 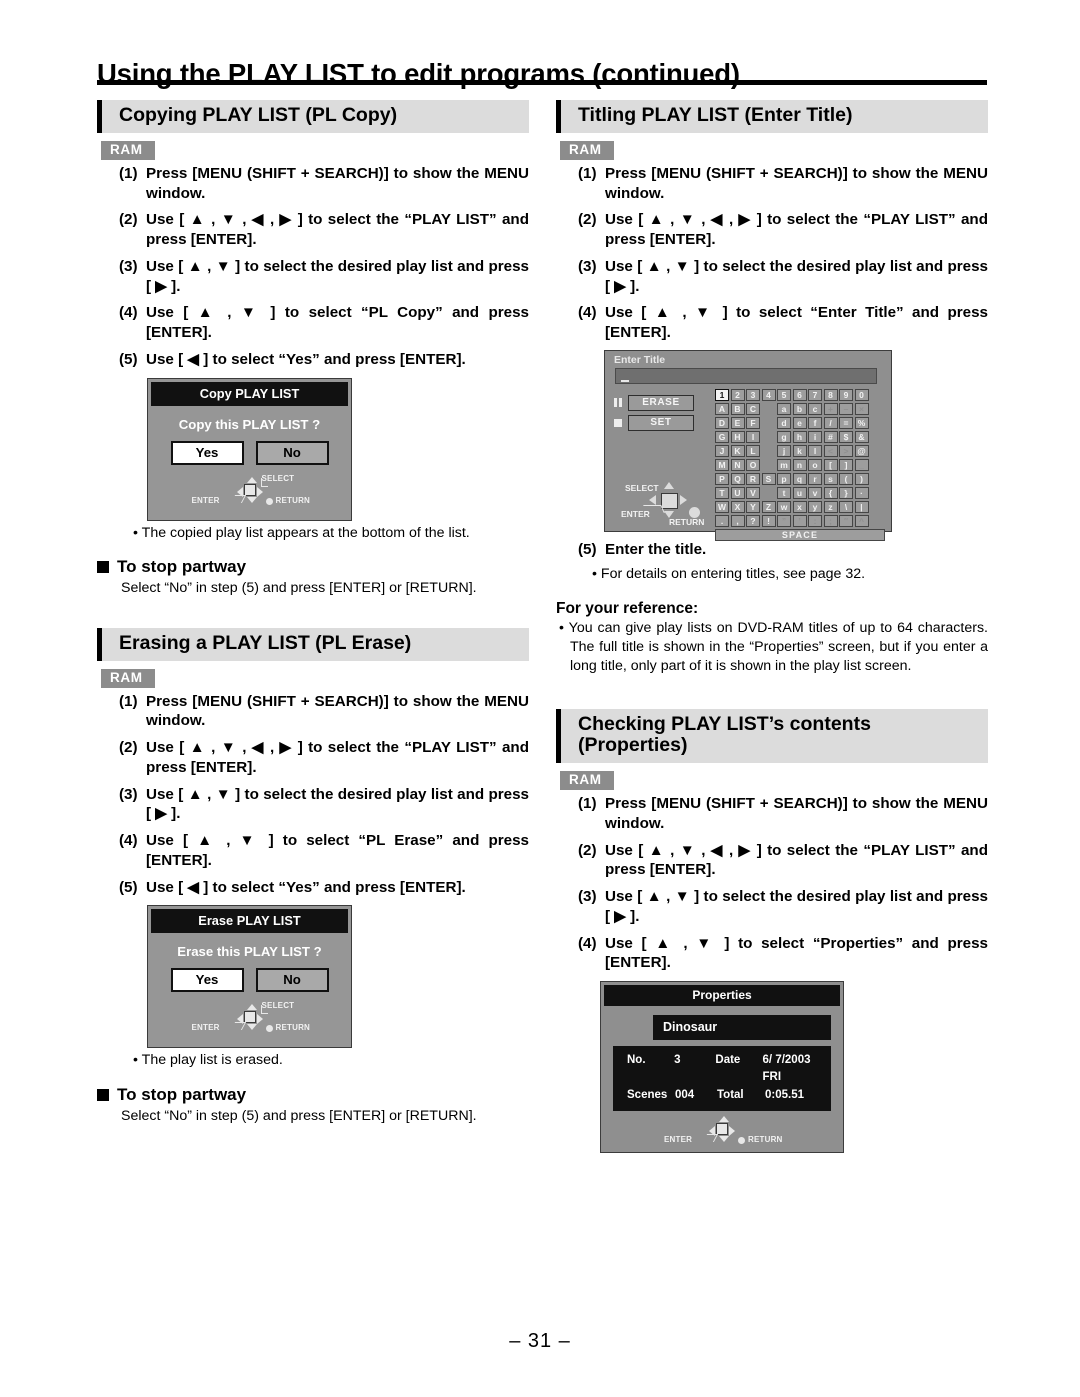 I want to click on keyboard-key: n, so click(x=799, y=465).